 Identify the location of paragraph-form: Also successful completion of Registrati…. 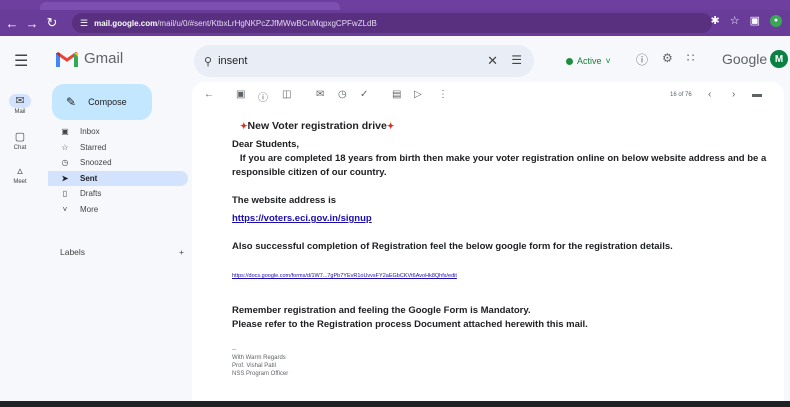
(452, 246).